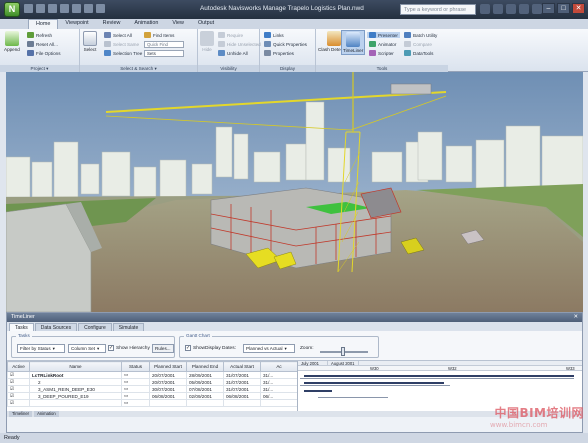  What do you see at coordinates (233, 53) in the screenshot?
I see `unhide-all-button: Unhide All` at bounding box center [233, 53].